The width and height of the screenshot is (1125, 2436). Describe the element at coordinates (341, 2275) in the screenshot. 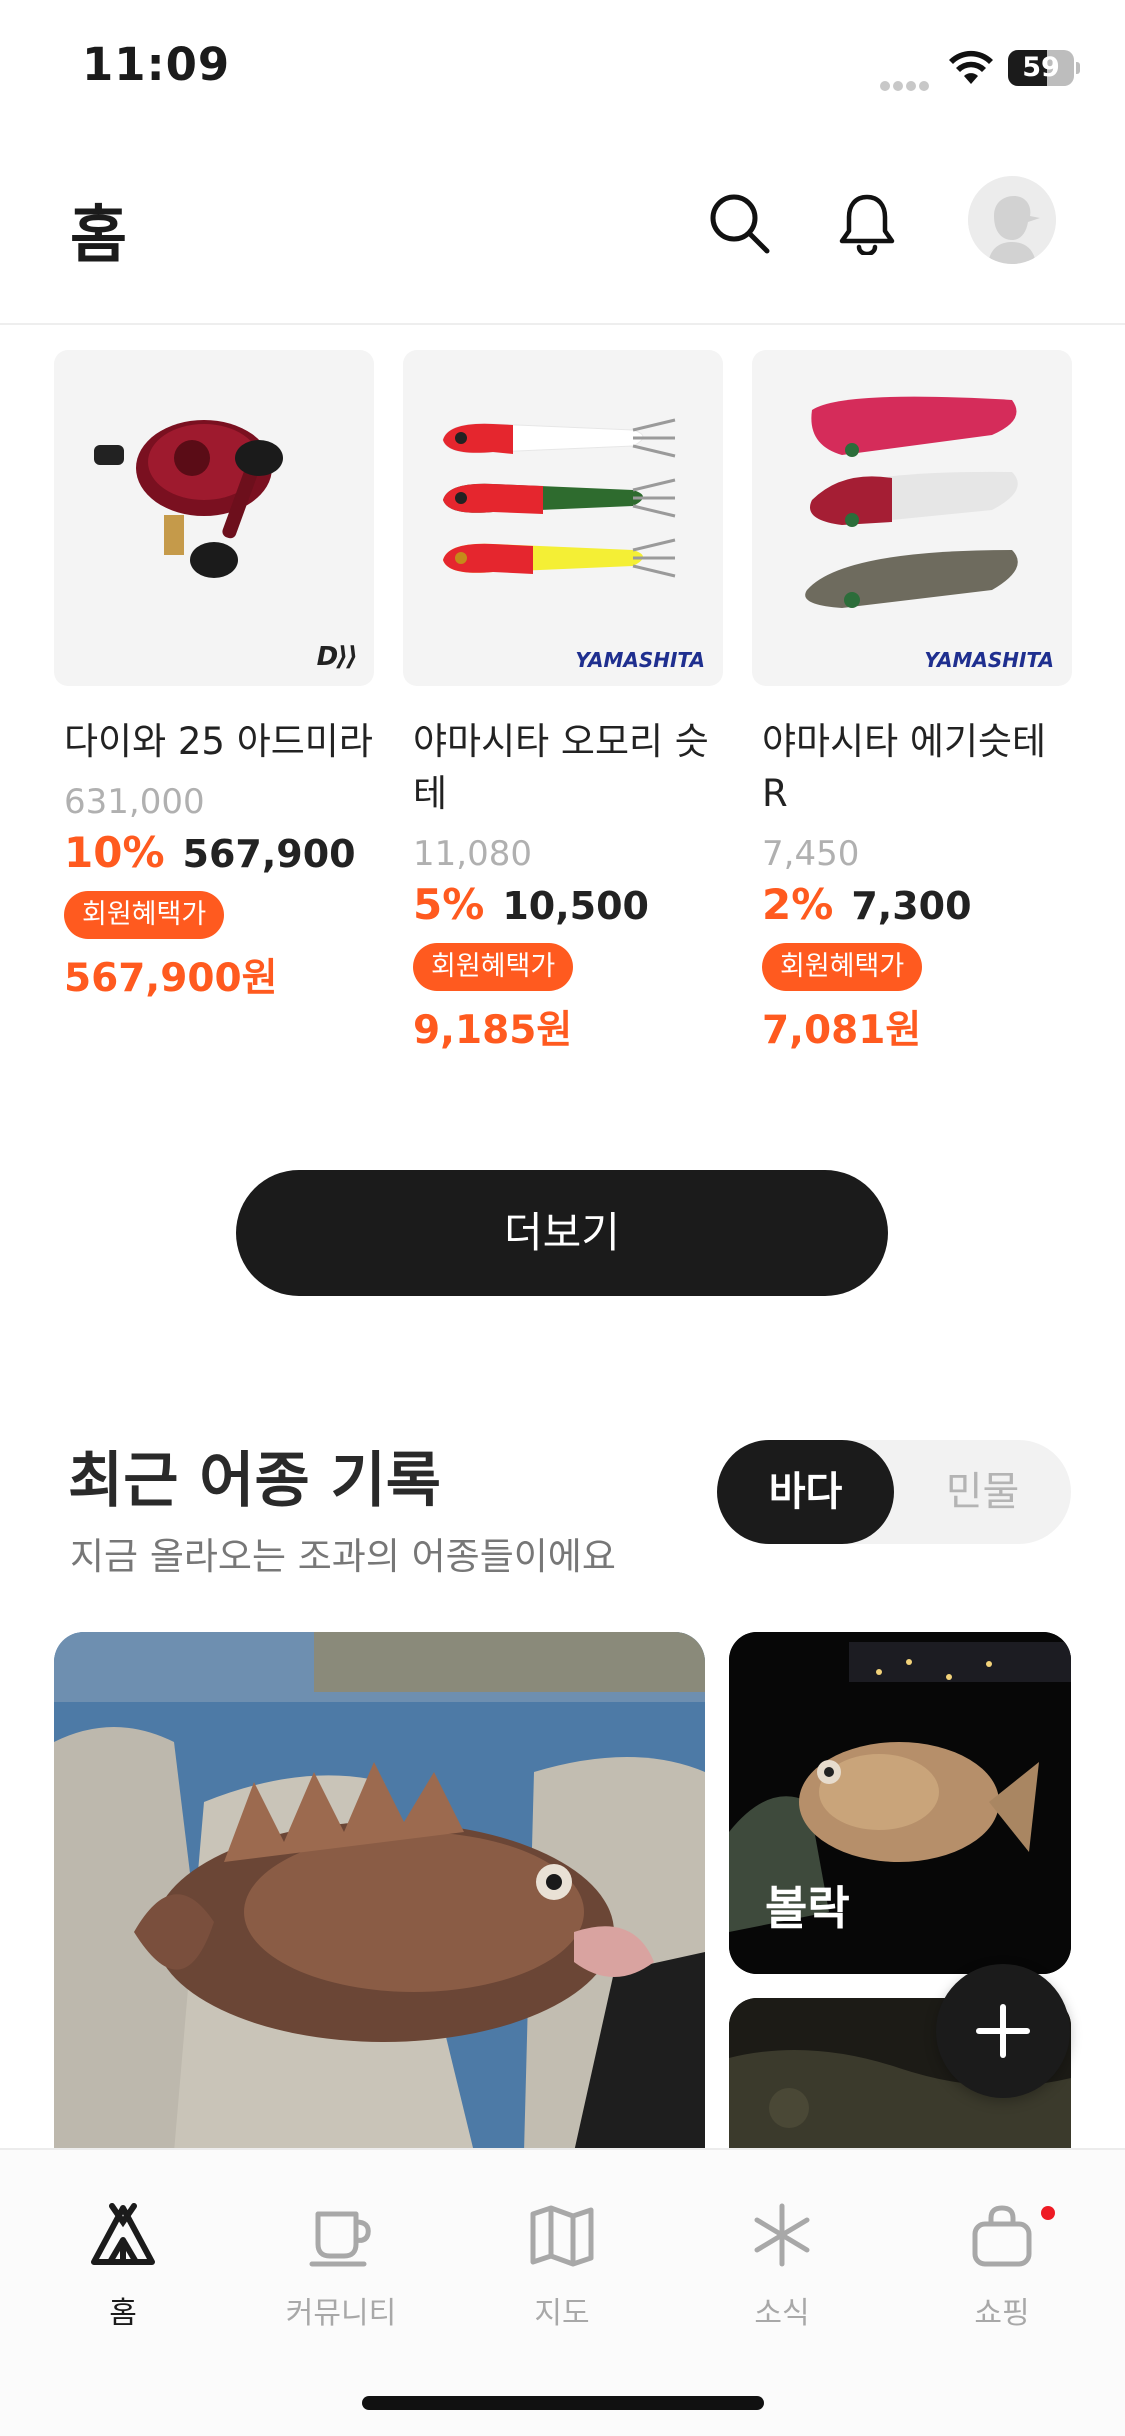

I see `tab-community: 커뮤니티` at that location.